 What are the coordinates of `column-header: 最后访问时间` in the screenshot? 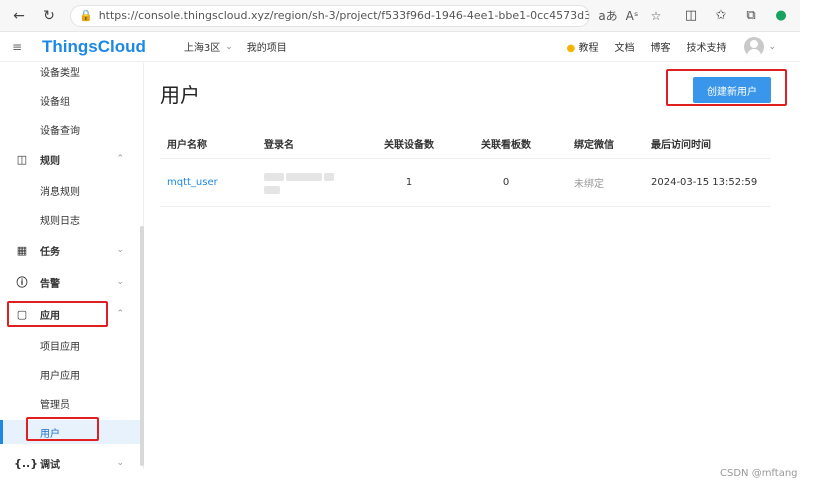 It's located at (681, 145).